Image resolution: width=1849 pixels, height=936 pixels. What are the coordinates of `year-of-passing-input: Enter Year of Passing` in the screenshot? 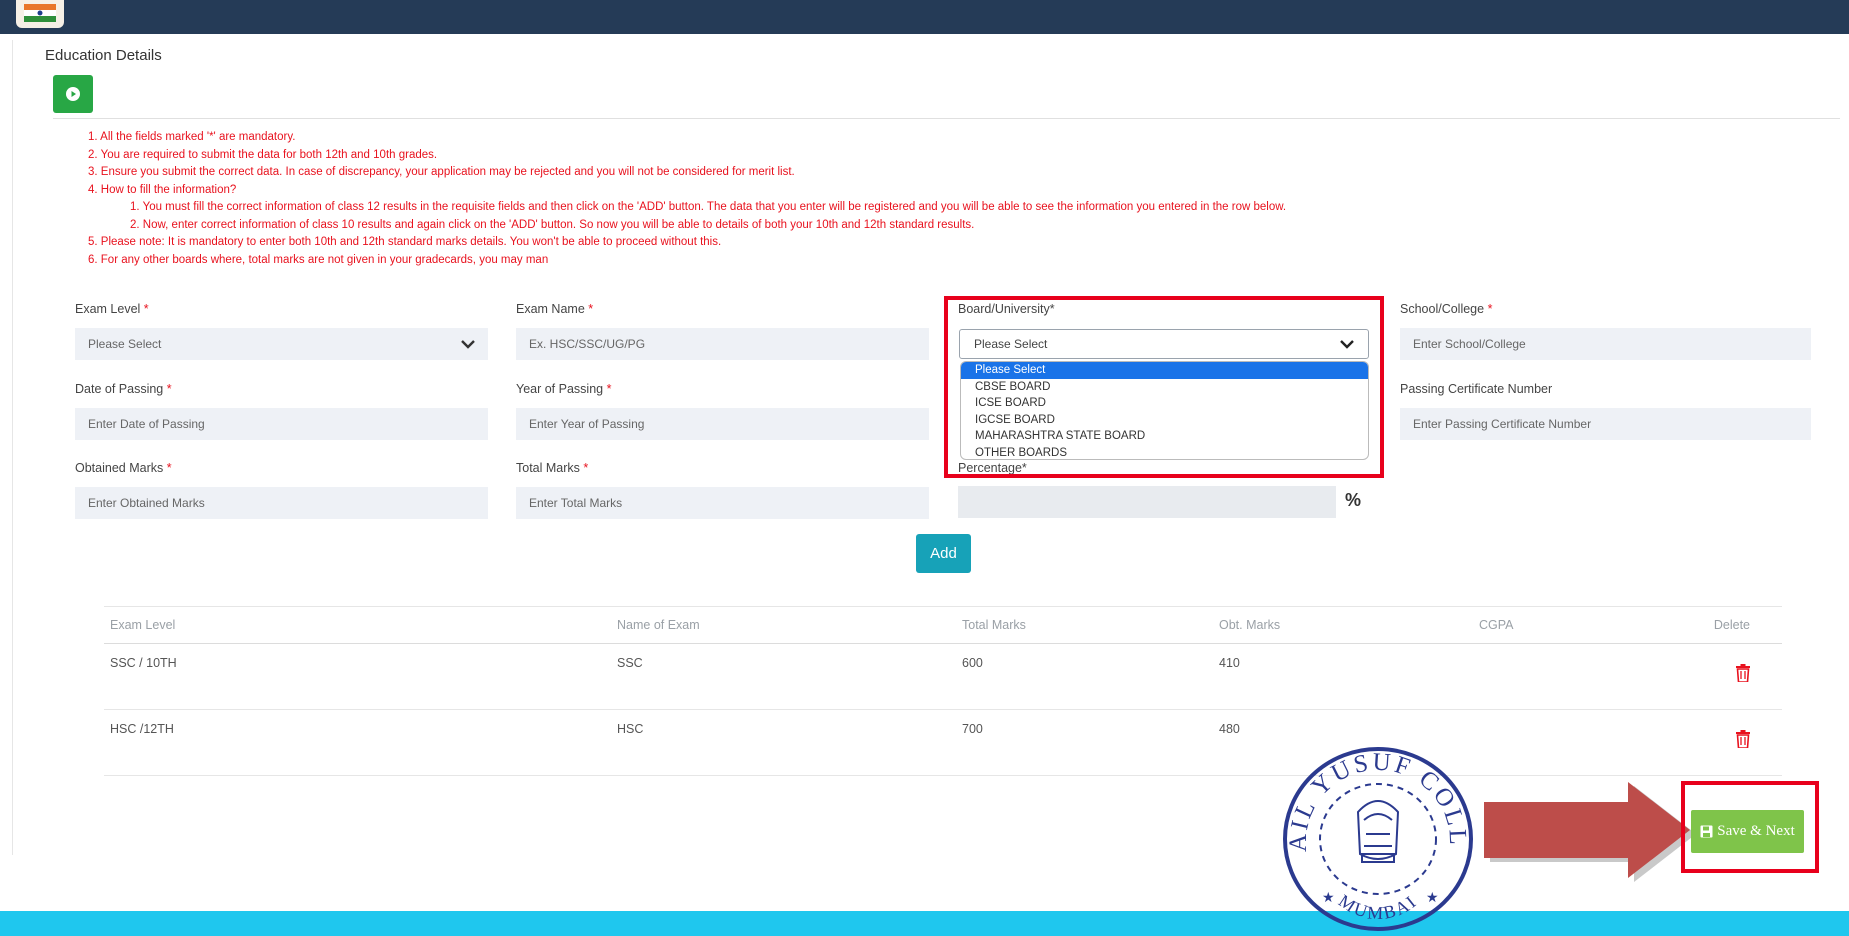 It's located at (722, 424).